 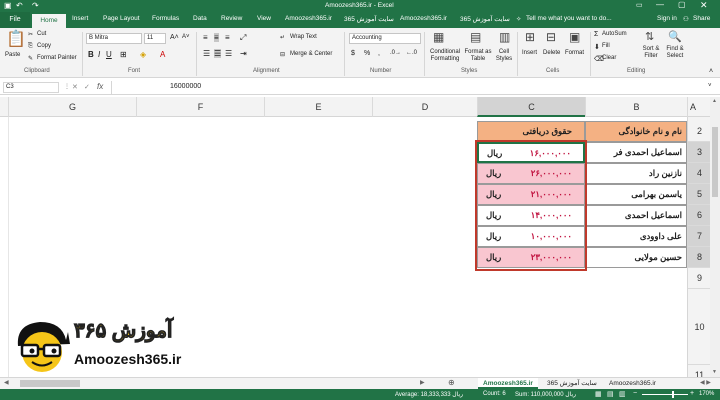 What do you see at coordinates (699, 194) in the screenshot?
I see `row-header-5: 5` at bounding box center [699, 194].